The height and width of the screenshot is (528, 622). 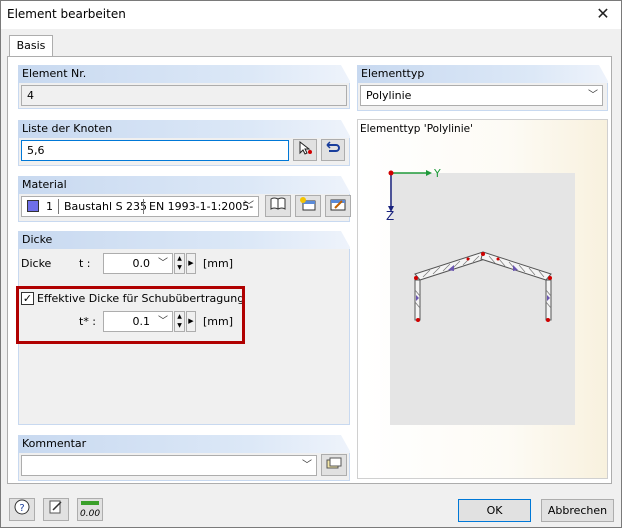 What do you see at coordinates (494, 510) in the screenshot?
I see `ok-button: OK` at bounding box center [494, 510].